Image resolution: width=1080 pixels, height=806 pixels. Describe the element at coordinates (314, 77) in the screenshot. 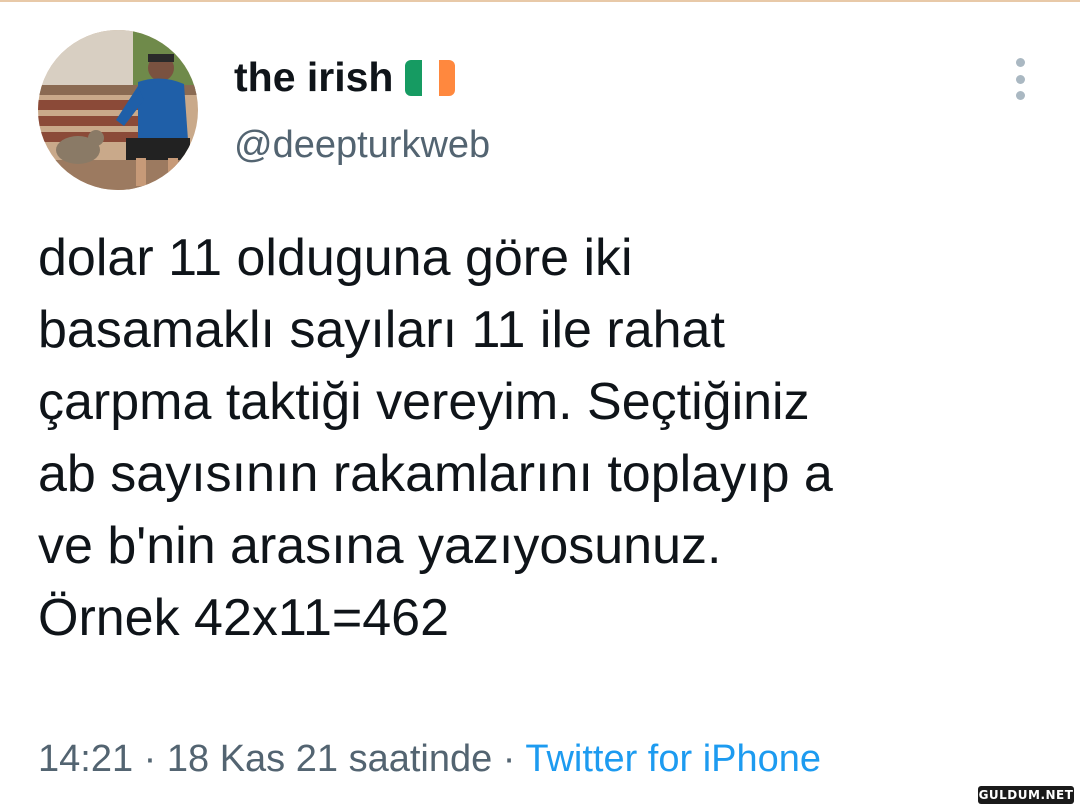

I see `display-name-text: the irish` at that location.